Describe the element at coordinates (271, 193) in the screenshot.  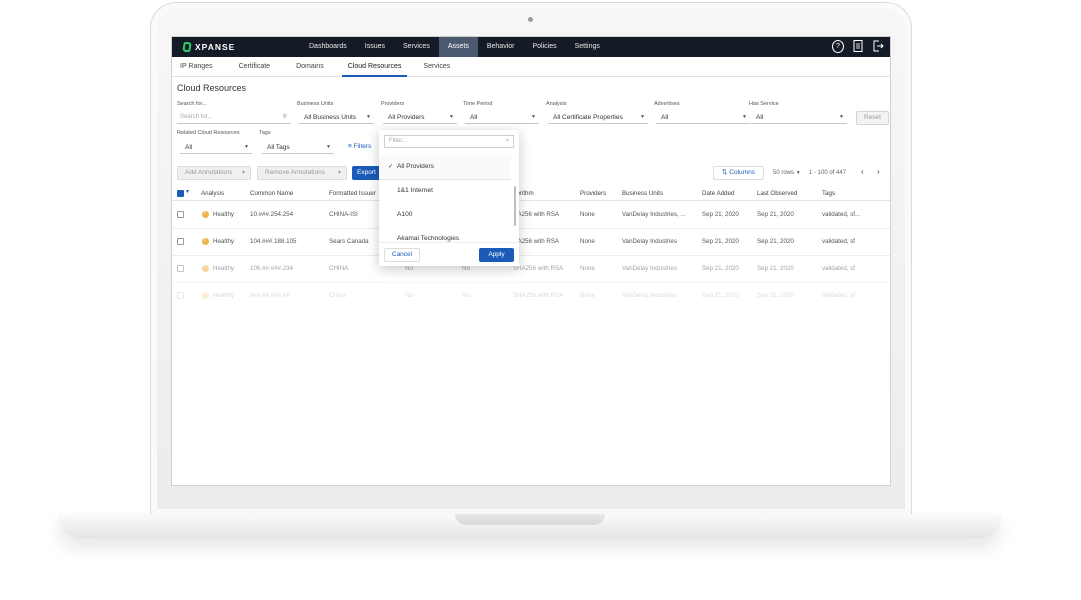
I see `column-header-common-name: Common Name` at that location.